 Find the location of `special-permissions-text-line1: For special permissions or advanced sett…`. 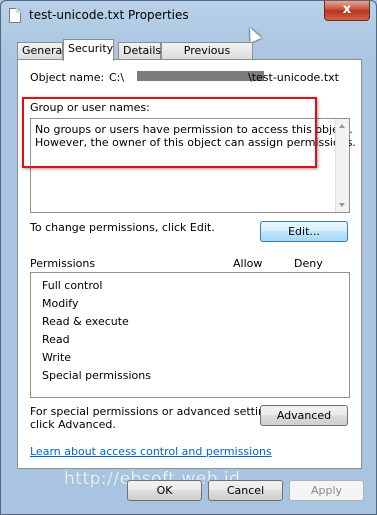

special-permissions-text-line1: For special permissions or advanced sett… is located at coordinates (156, 411).